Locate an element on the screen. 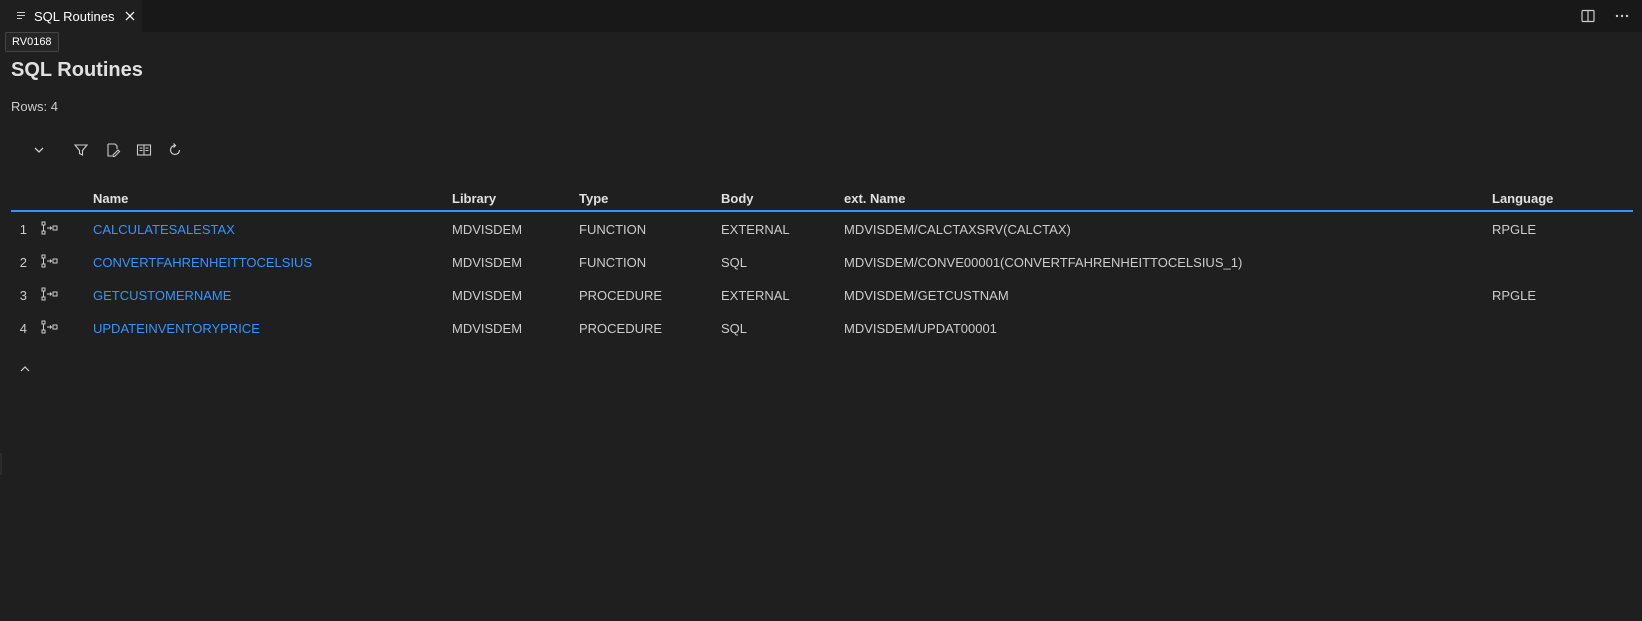  columns-icon is located at coordinates (144, 152).